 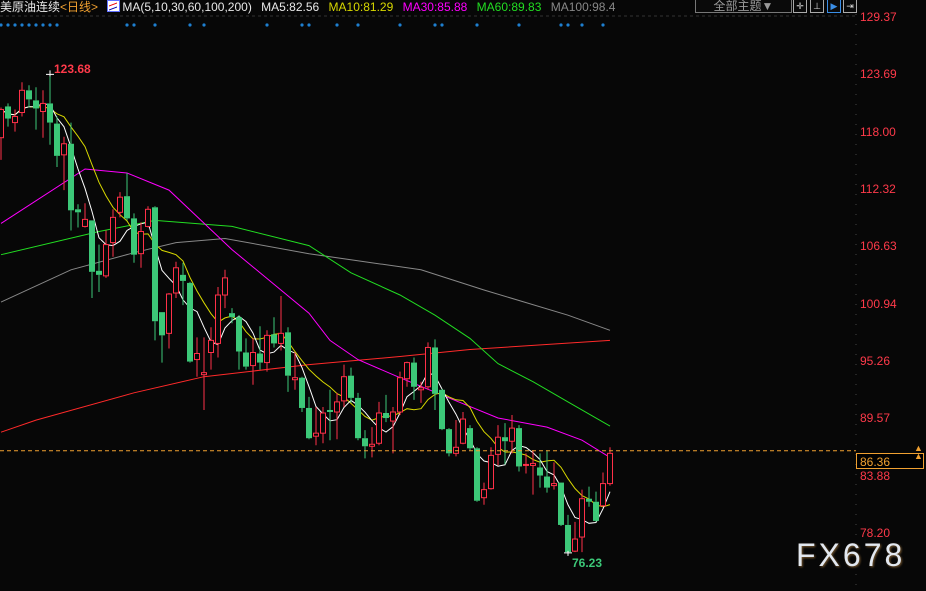 I want to click on indicator-icon, so click(x=114, y=6).